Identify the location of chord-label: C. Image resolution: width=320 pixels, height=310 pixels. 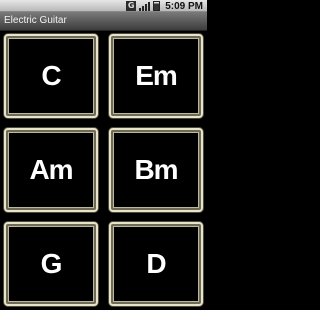
(51, 75).